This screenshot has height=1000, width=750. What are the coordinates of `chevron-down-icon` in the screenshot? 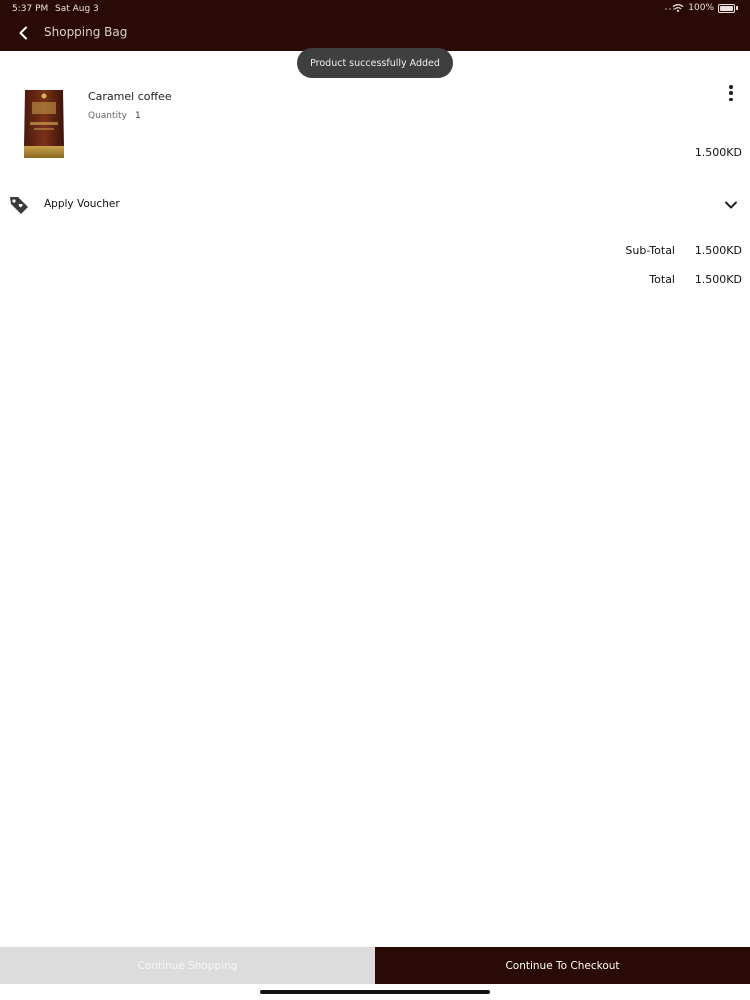 It's located at (731, 205).